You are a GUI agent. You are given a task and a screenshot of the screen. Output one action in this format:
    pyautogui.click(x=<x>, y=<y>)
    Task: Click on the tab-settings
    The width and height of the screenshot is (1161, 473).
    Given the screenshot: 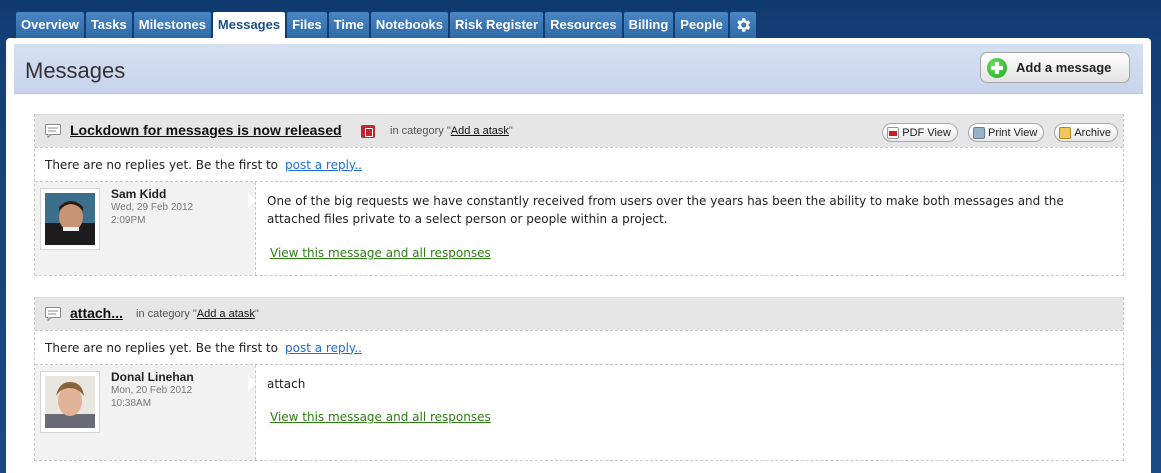 What is the action you would take?
    pyautogui.click(x=742, y=25)
    